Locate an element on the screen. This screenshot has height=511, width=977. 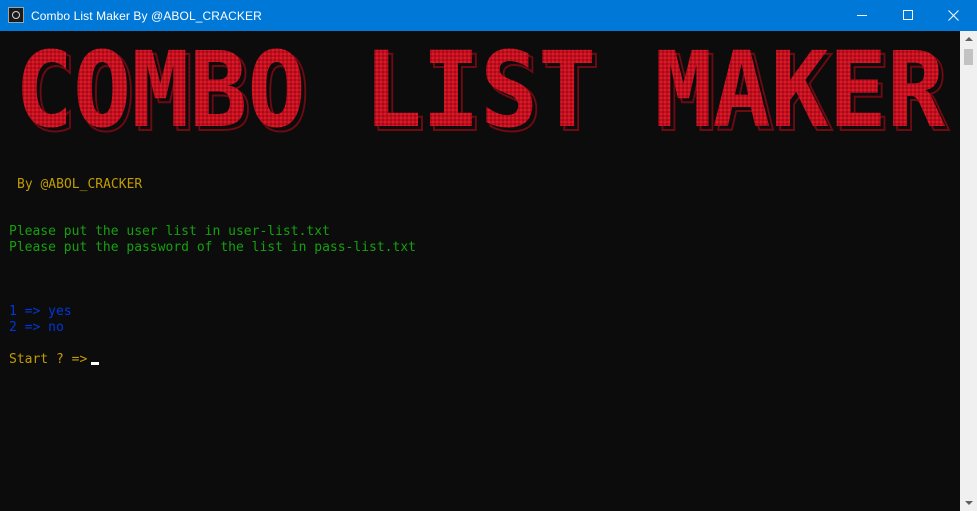
close-button is located at coordinates (954, 15).